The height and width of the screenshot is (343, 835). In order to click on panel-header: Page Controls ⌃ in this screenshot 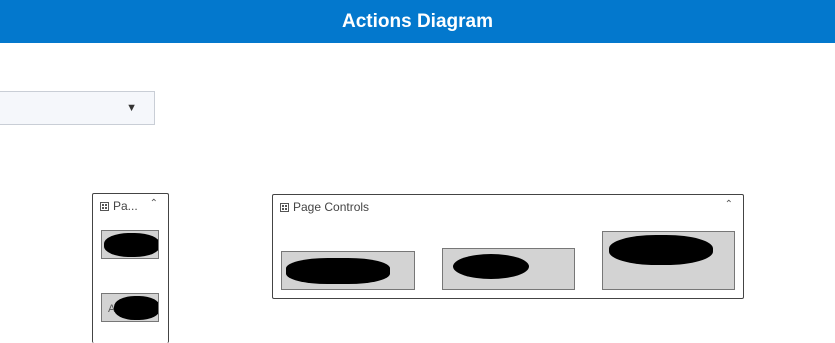, I will do `click(508, 207)`.